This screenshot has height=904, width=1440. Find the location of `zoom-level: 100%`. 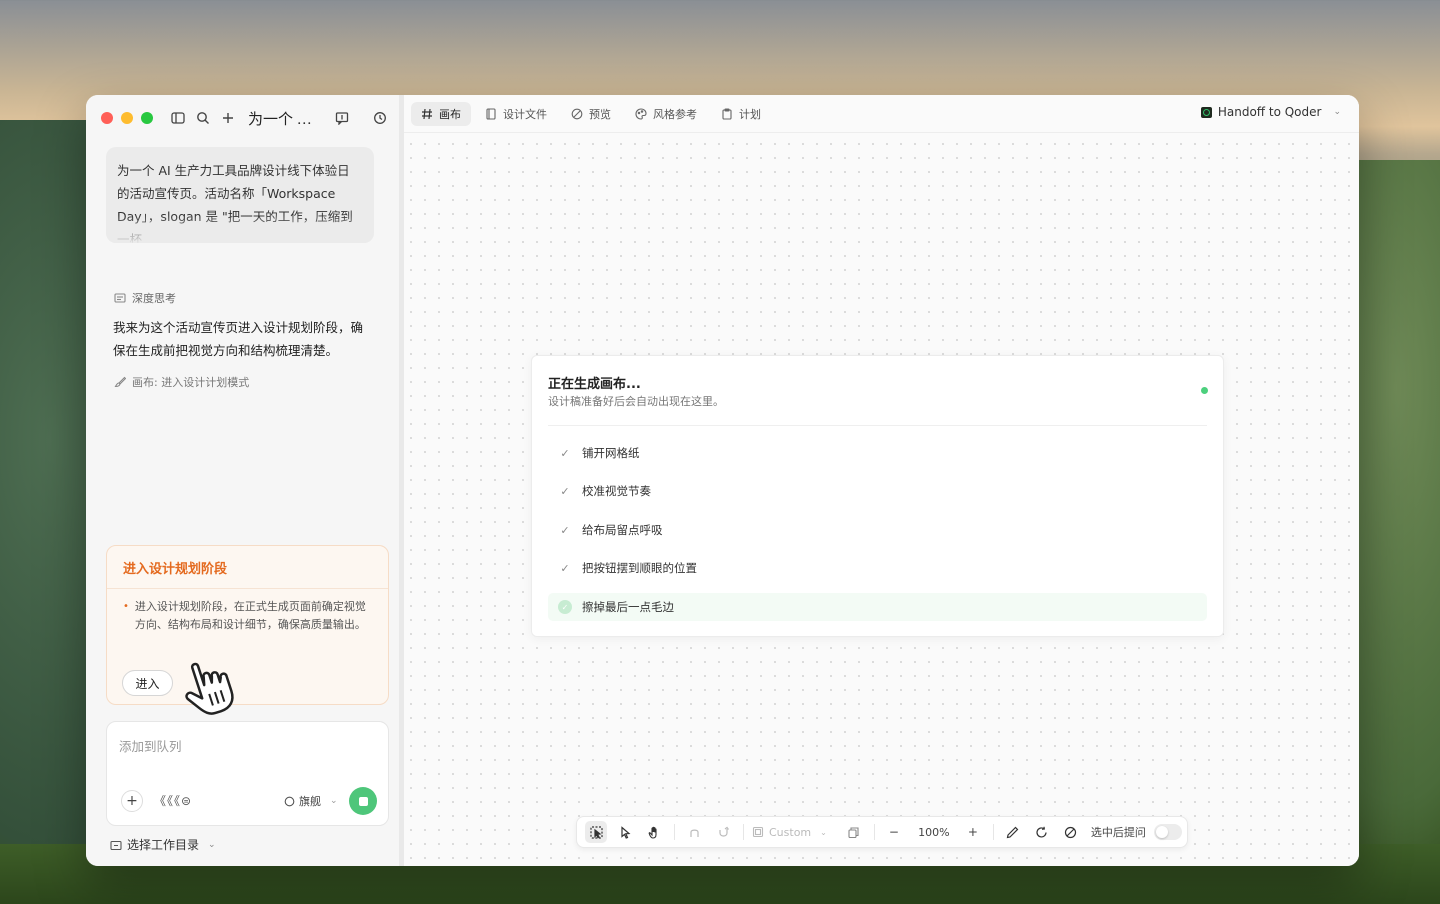

zoom-level: 100% is located at coordinates (934, 832).